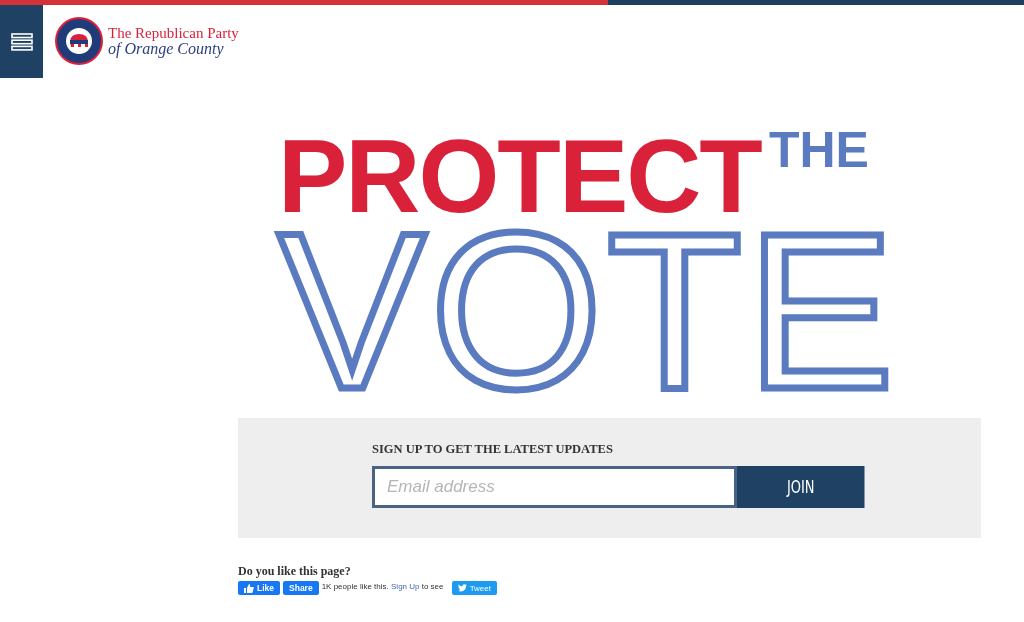 Image resolution: width=1024 pixels, height=622 pixels. Describe the element at coordinates (259, 588) in the screenshot. I see `like-button: Like` at that location.